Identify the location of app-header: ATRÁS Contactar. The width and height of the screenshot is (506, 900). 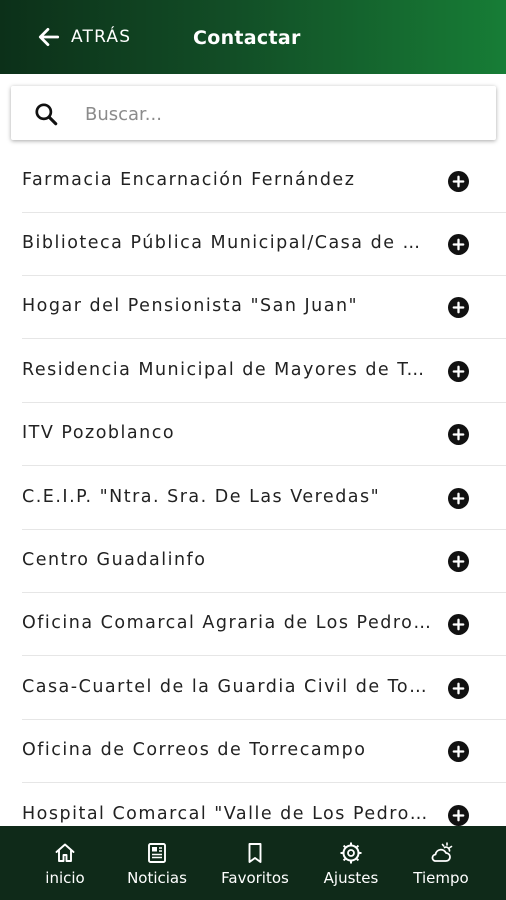
(253, 37).